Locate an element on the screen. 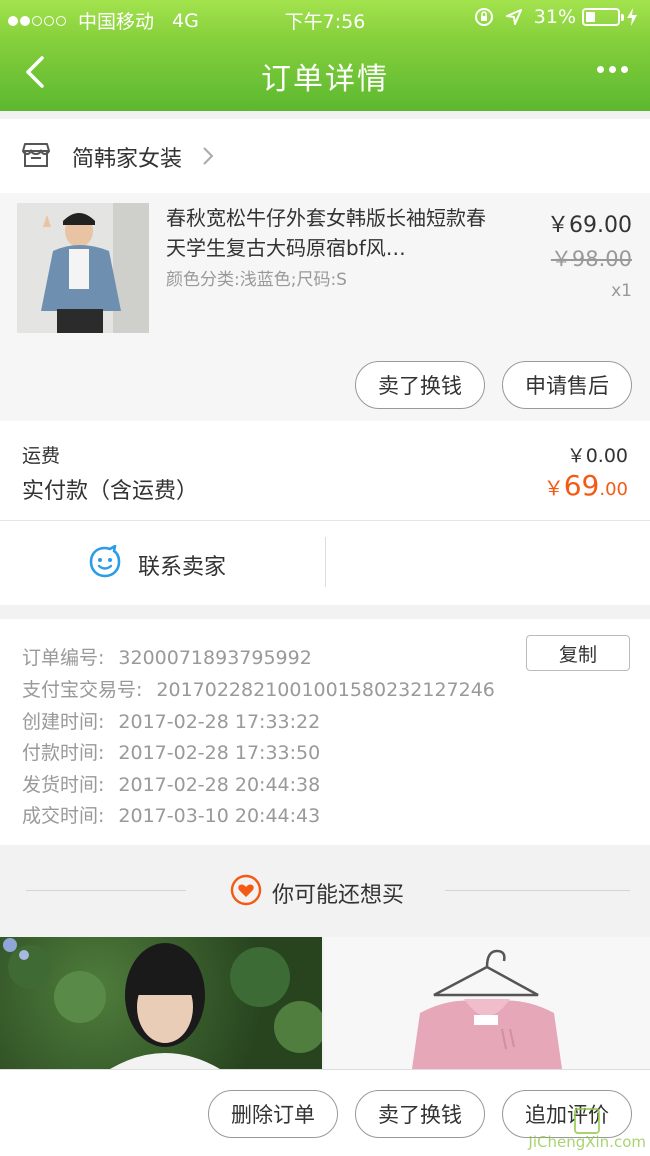  shop-row: 简韩家女装 is located at coordinates (325, 156).